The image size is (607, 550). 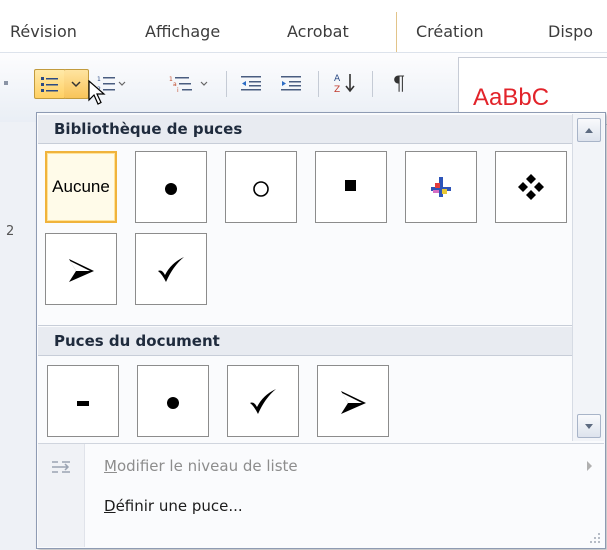 I want to click on scroll-down-button, so click(x=589, y=426).